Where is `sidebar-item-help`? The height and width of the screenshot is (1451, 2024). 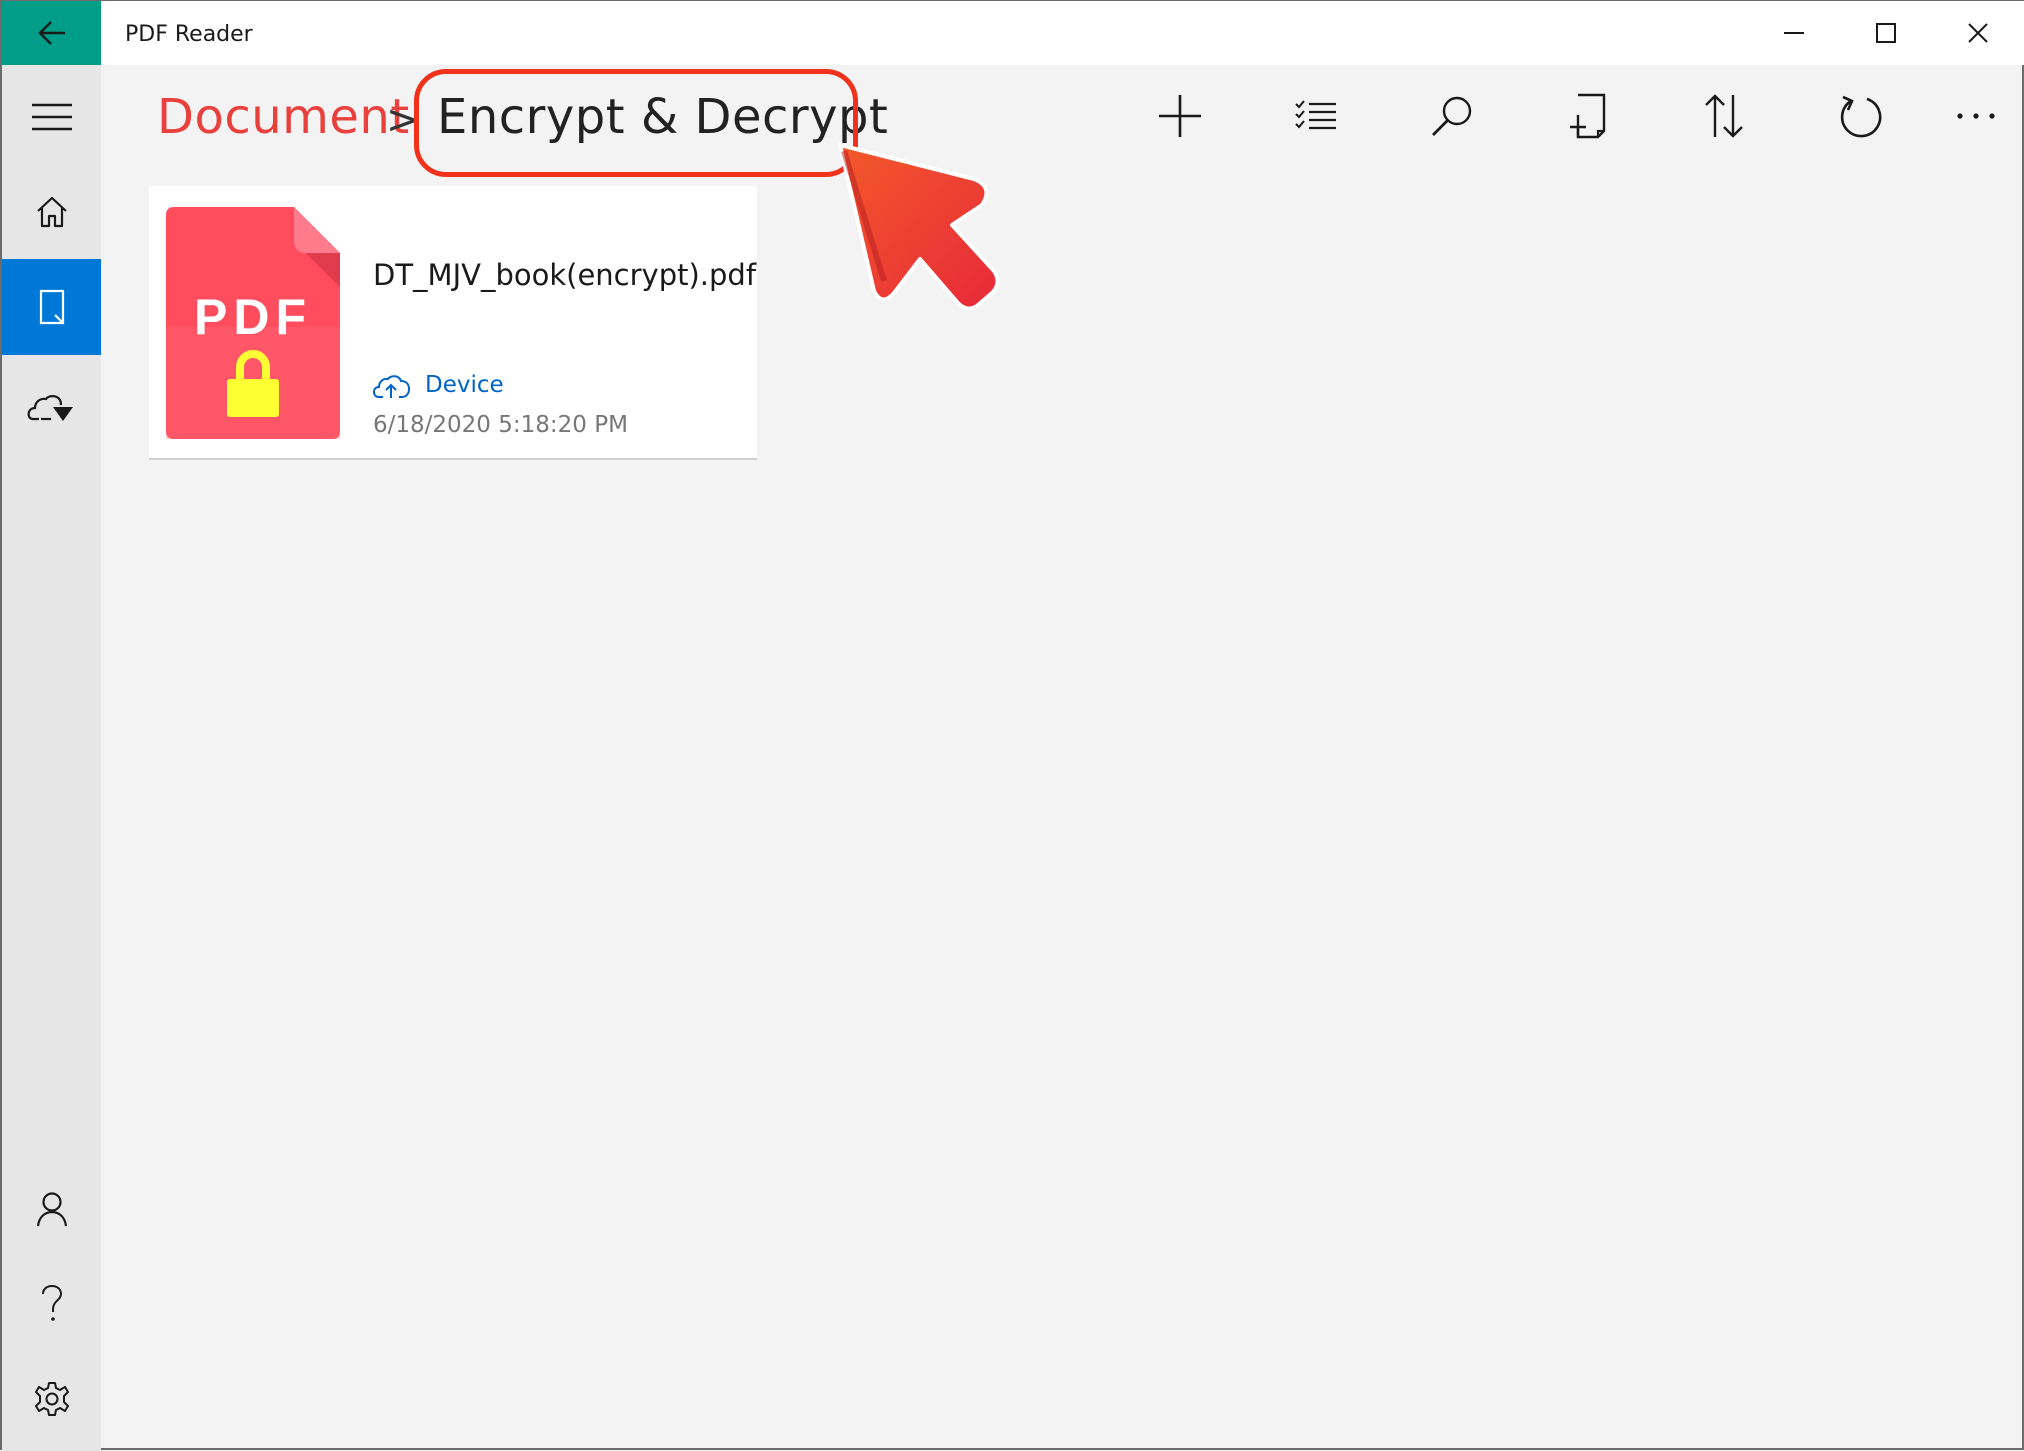 sidebar-item-help is located at coordinates (51, 1304).